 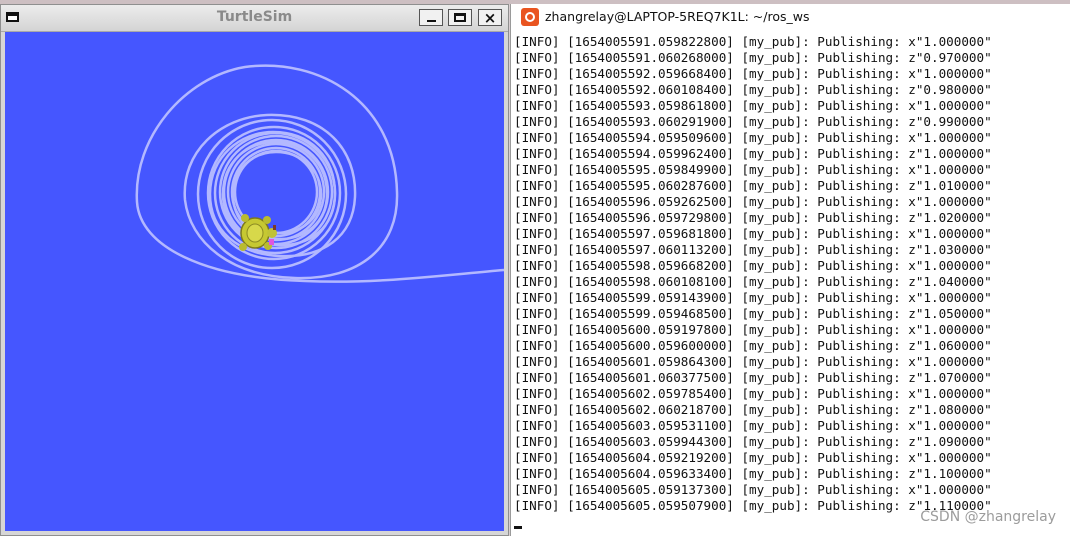 What do you see at coordinates (431, 21) in the screenshot?
I see `minimize-icon` at bounding box center [431, 21].